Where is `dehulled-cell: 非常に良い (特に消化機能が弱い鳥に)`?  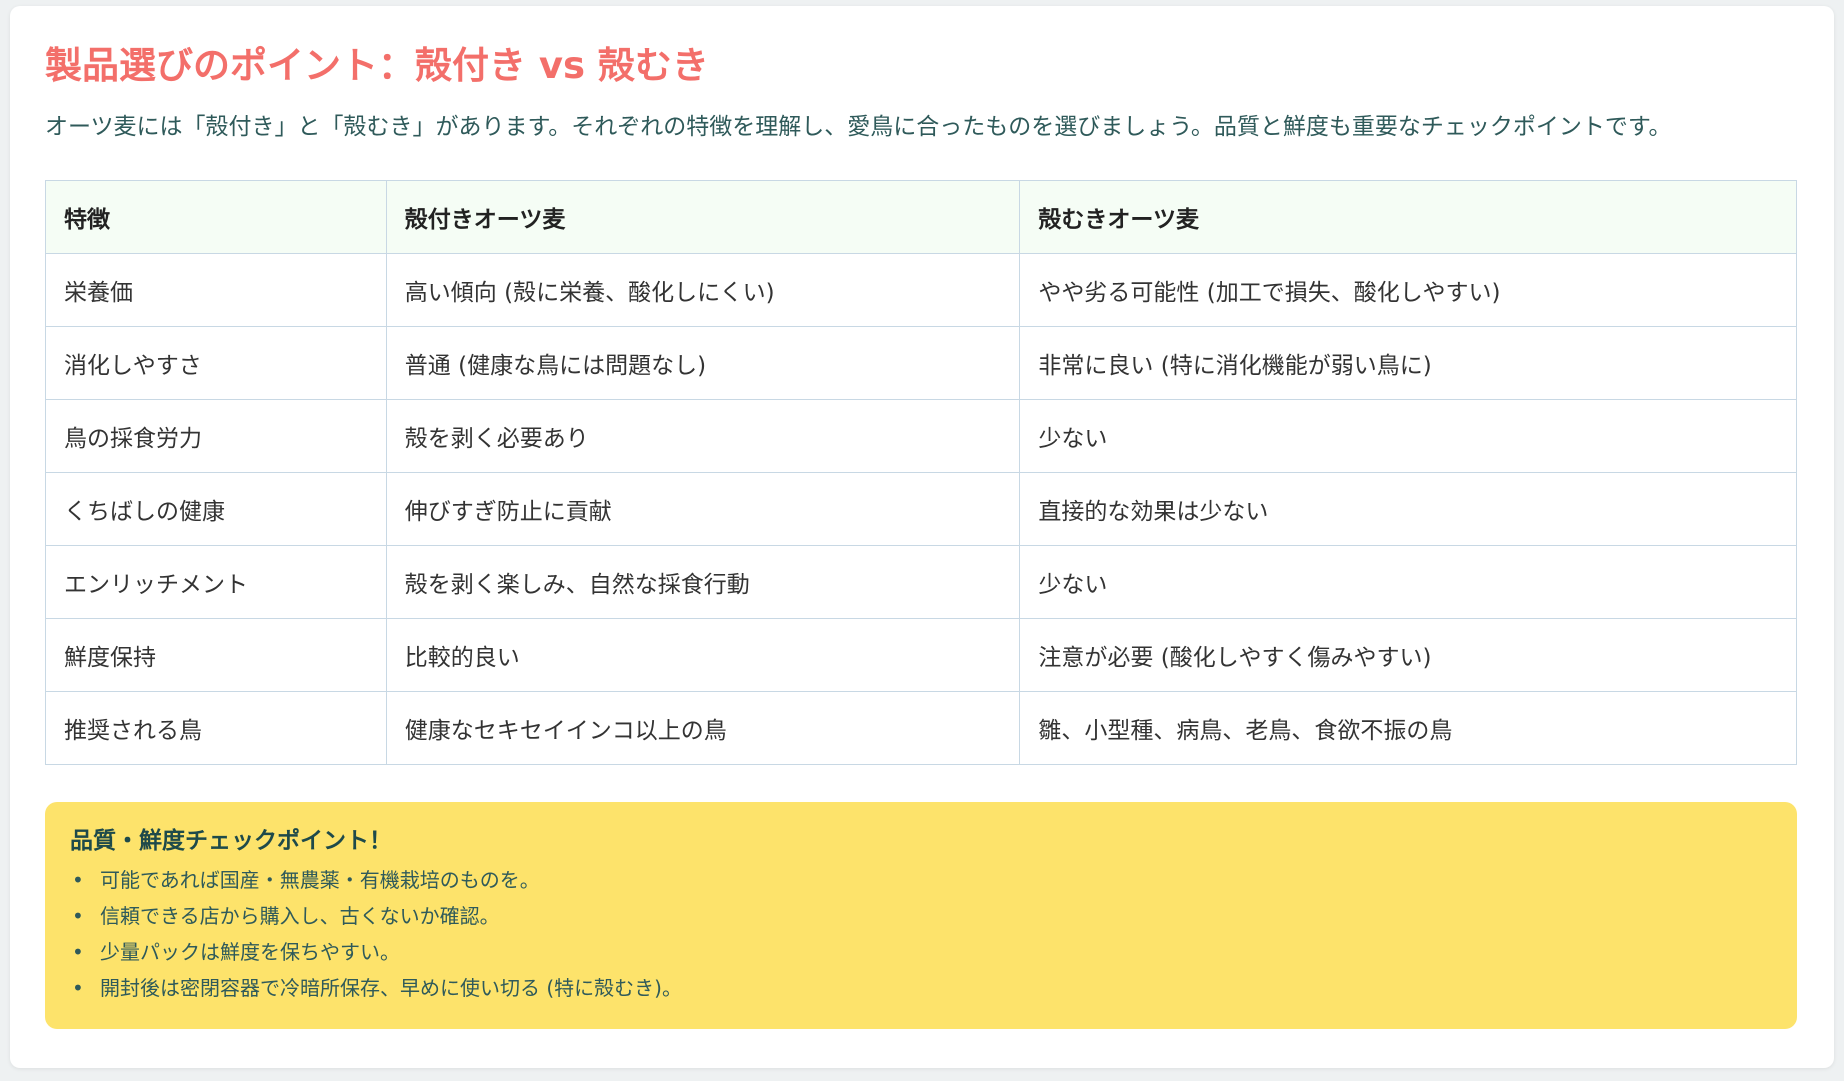
dehulled-cell: 非常に良い (特に消化機能が弱い鳥に) is located at coordinates (1408, 363).